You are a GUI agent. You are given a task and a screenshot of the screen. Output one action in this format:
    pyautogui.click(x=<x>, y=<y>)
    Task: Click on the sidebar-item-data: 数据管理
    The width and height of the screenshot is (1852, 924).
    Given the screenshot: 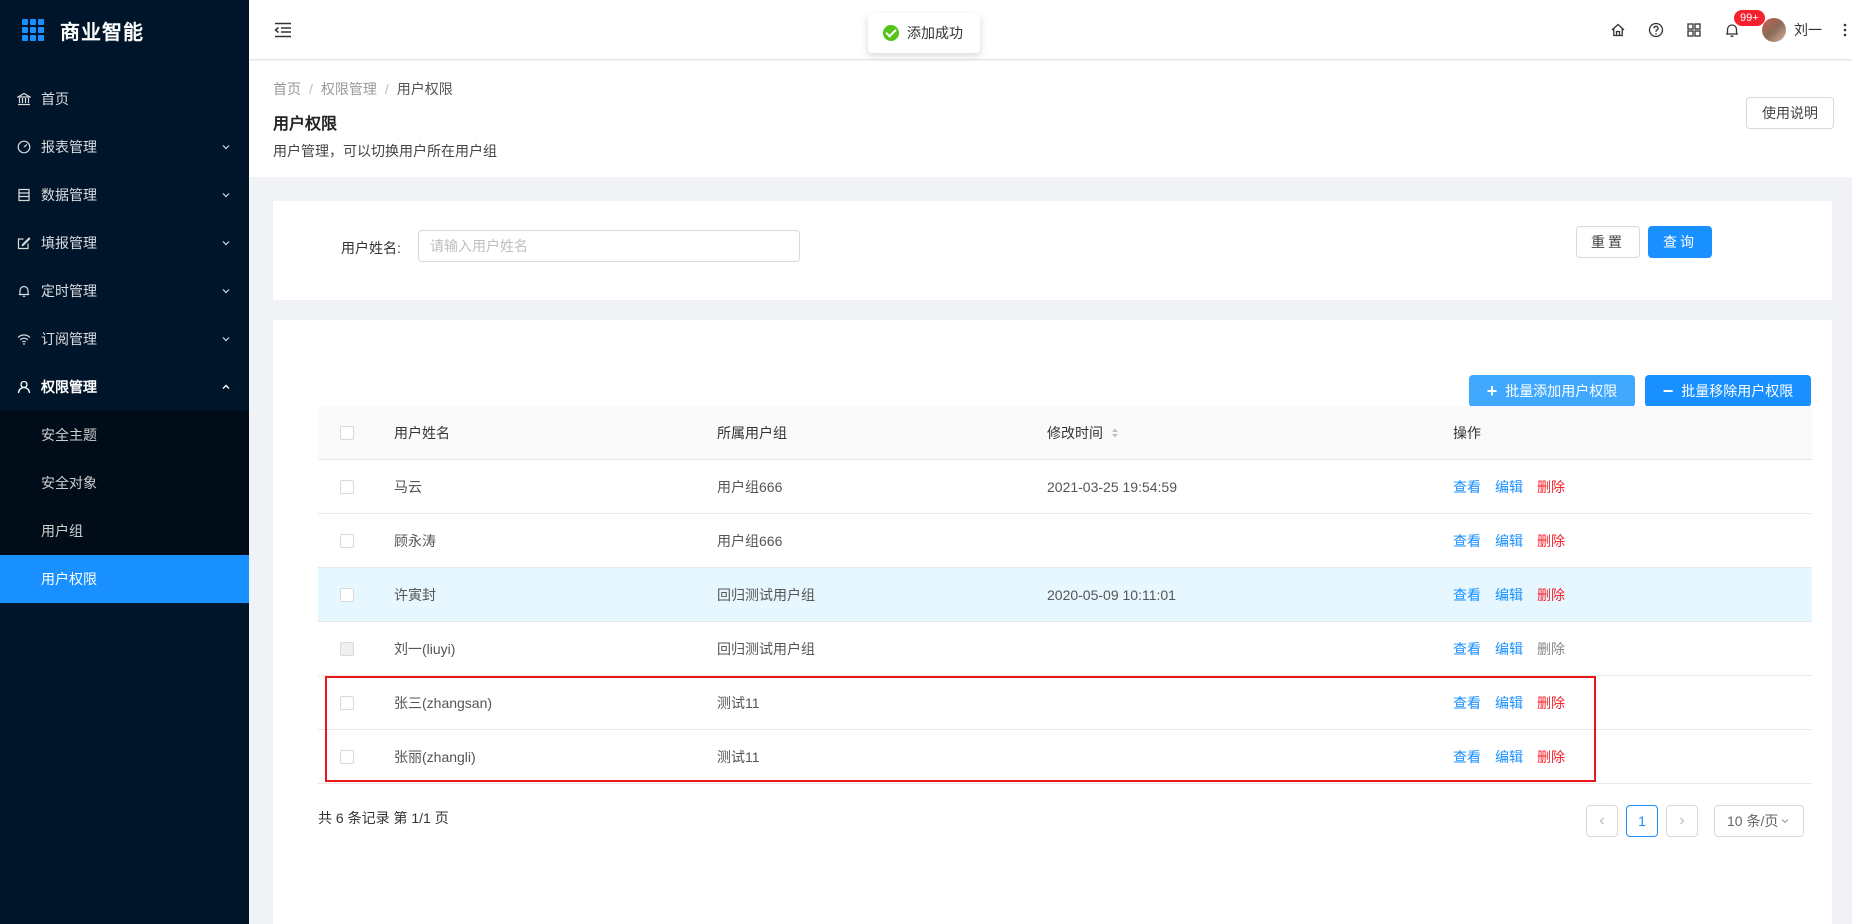 What is the action you would take?
    pyautogui.click(x=124, y=195)
    